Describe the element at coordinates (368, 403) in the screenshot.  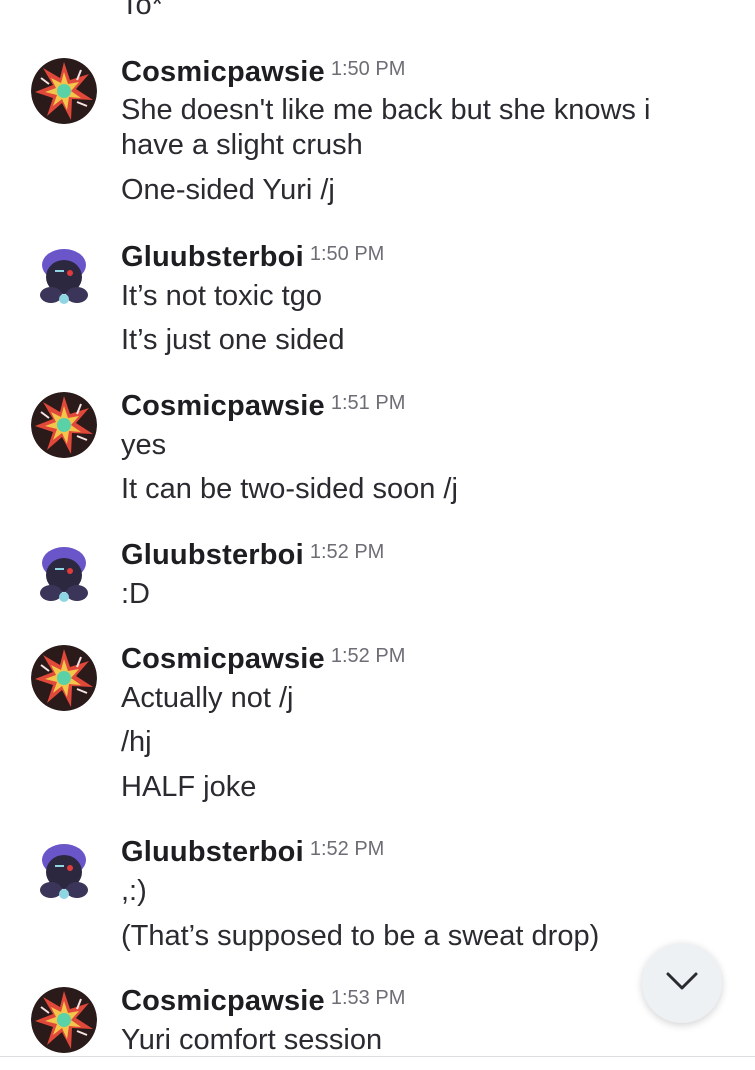
I see `timestamp: 1:51 PM` at that location.